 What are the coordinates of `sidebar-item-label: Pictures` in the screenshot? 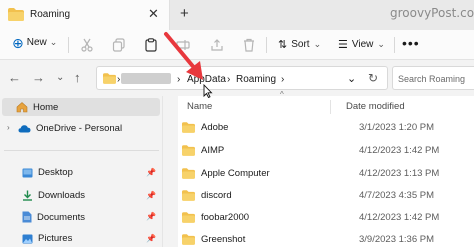 It's located at (55, 238).